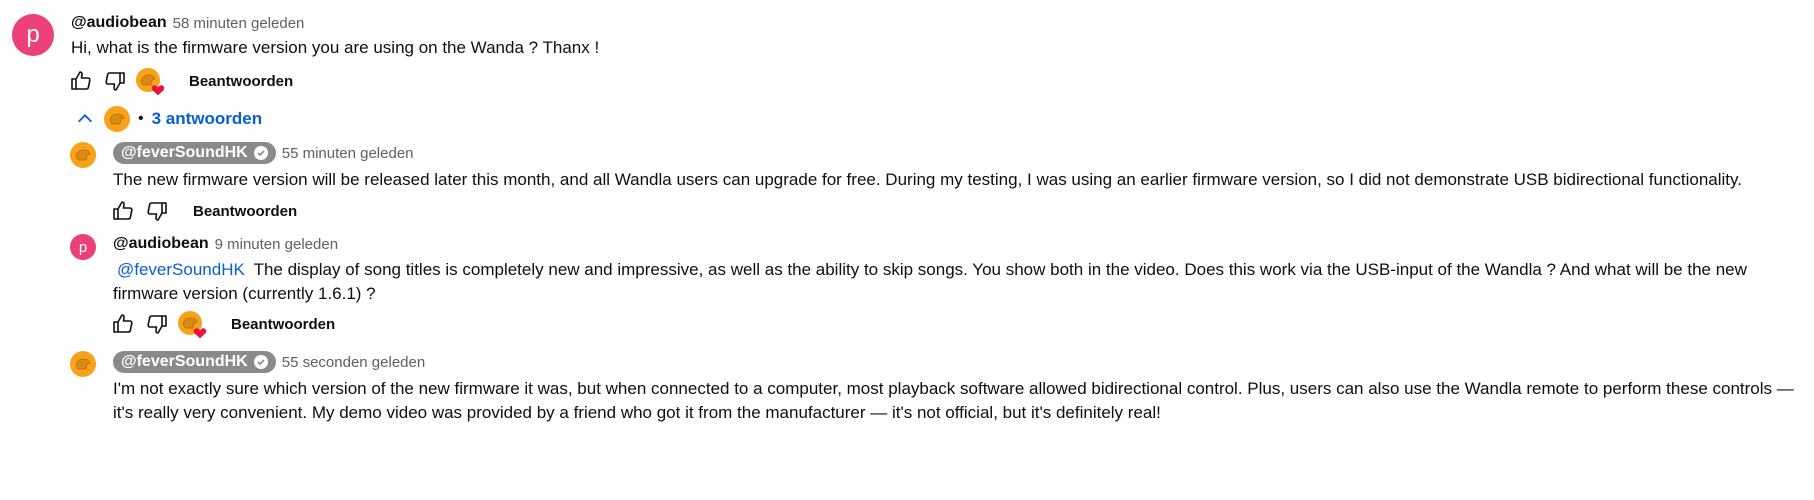 Image resolution: width=1814 pixels, height=500 pixels. I want to click on timestamp: 55 minuten geleden, so click(348, 153).